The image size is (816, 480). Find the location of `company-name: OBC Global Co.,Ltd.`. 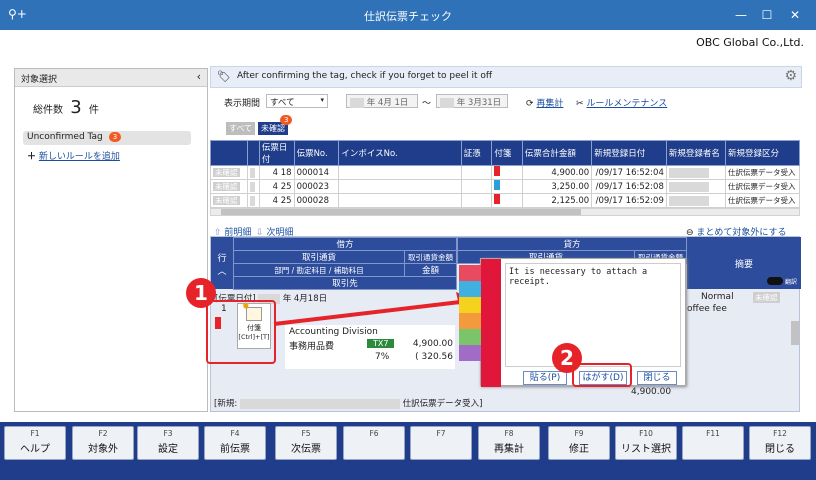

company-name: OBC Global Co.,Ltd. is located at coordinates (750, 42).